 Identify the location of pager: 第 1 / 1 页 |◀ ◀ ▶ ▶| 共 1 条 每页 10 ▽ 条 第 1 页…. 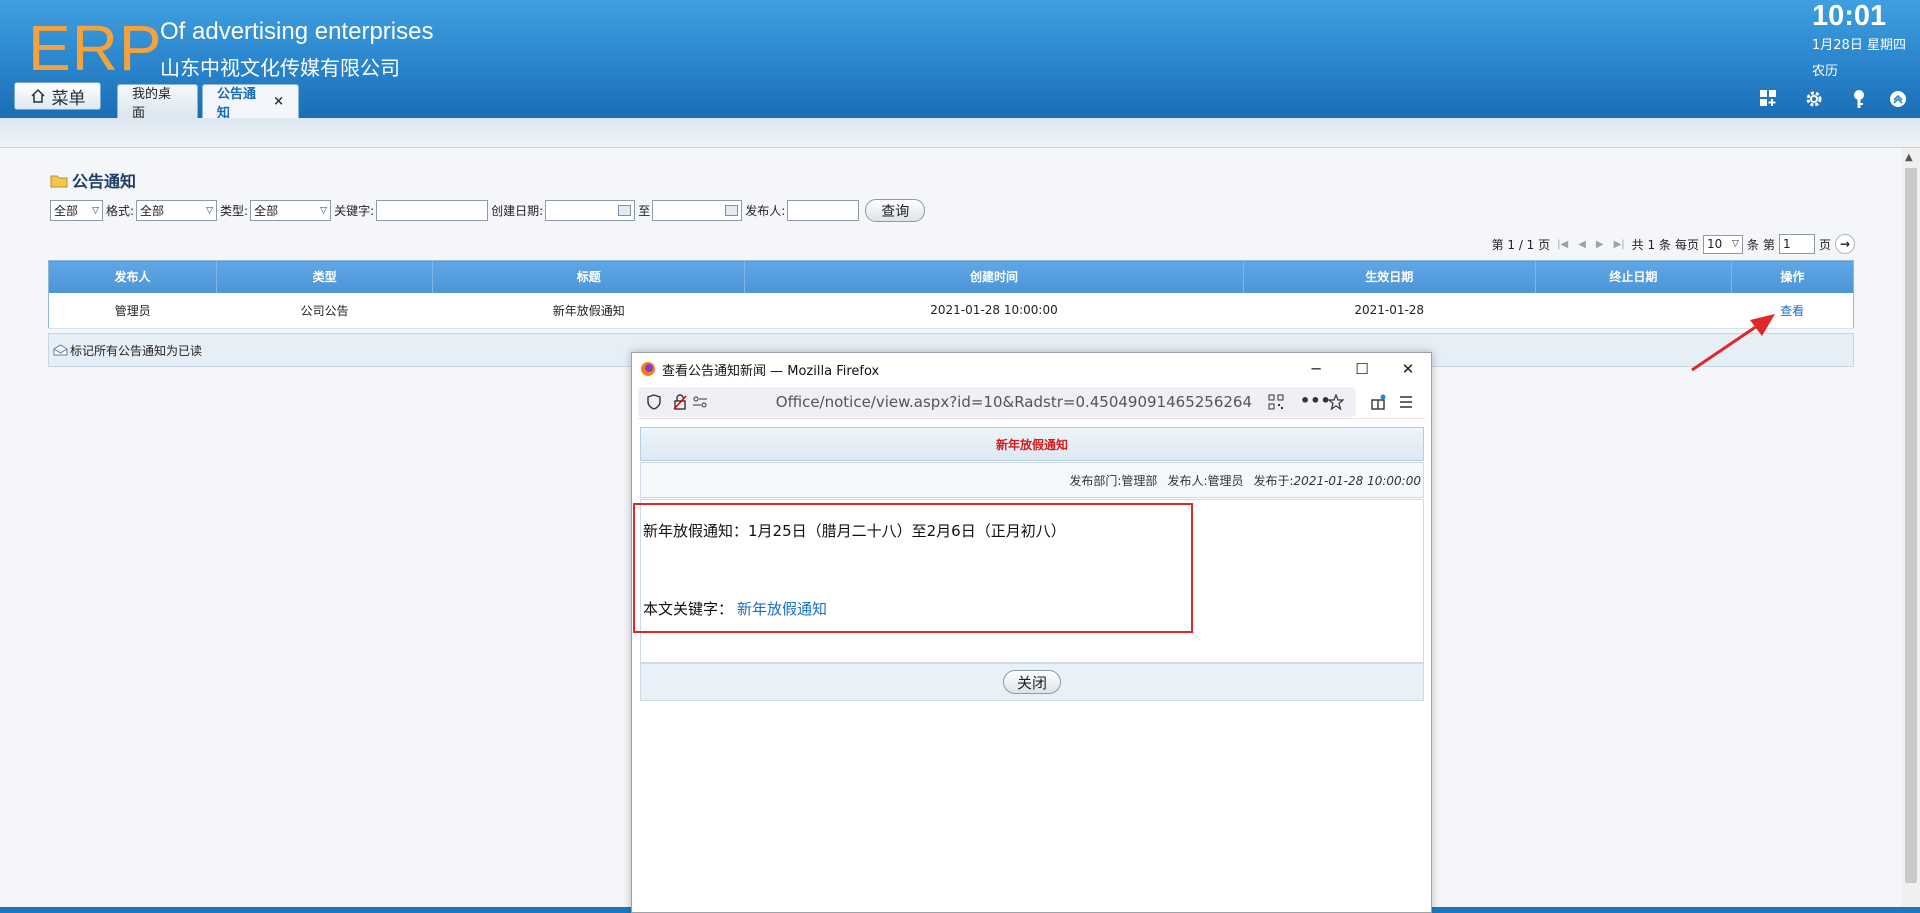
(1673, 244).